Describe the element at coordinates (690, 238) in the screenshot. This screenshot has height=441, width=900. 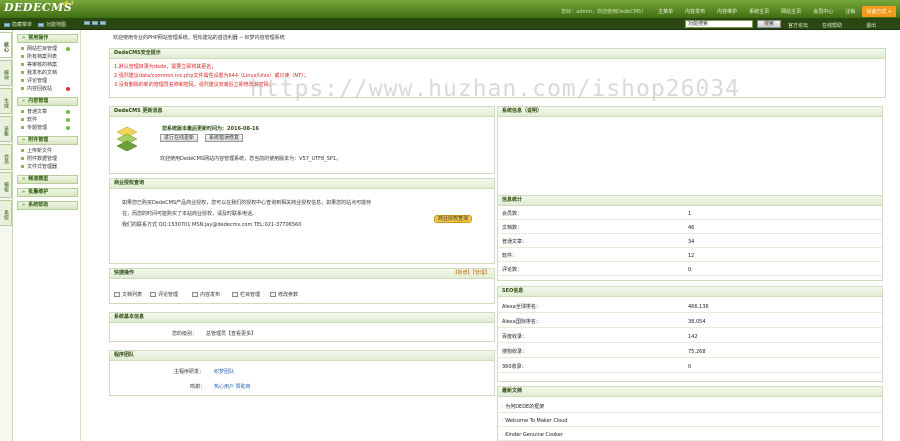
I see `stats-panel: 信息统计 会员数： 1 文档数： 46 普通文章： 34 软件： 12 评论数： 0` at that location.